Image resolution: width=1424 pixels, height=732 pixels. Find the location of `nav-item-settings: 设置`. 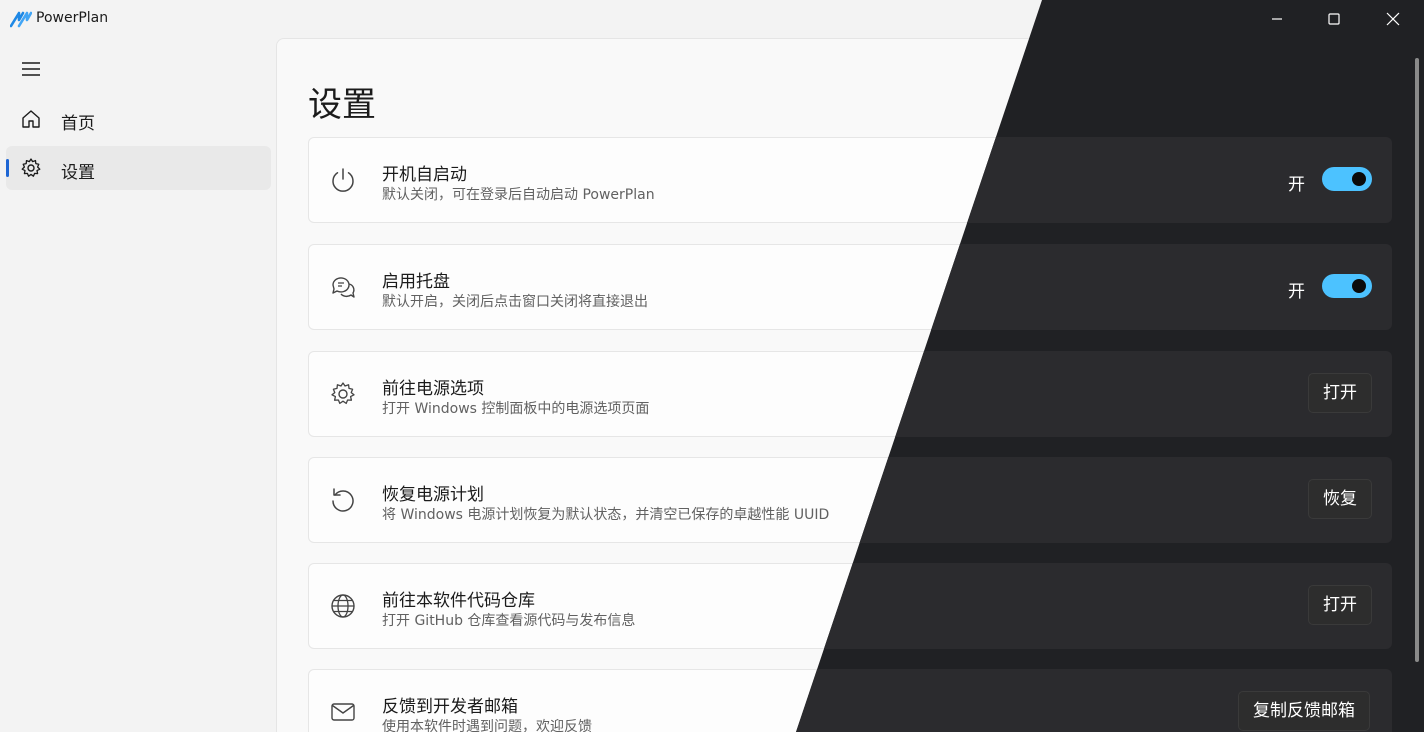

nav-item-settings: 设置 is located at coordinates (138, 168).